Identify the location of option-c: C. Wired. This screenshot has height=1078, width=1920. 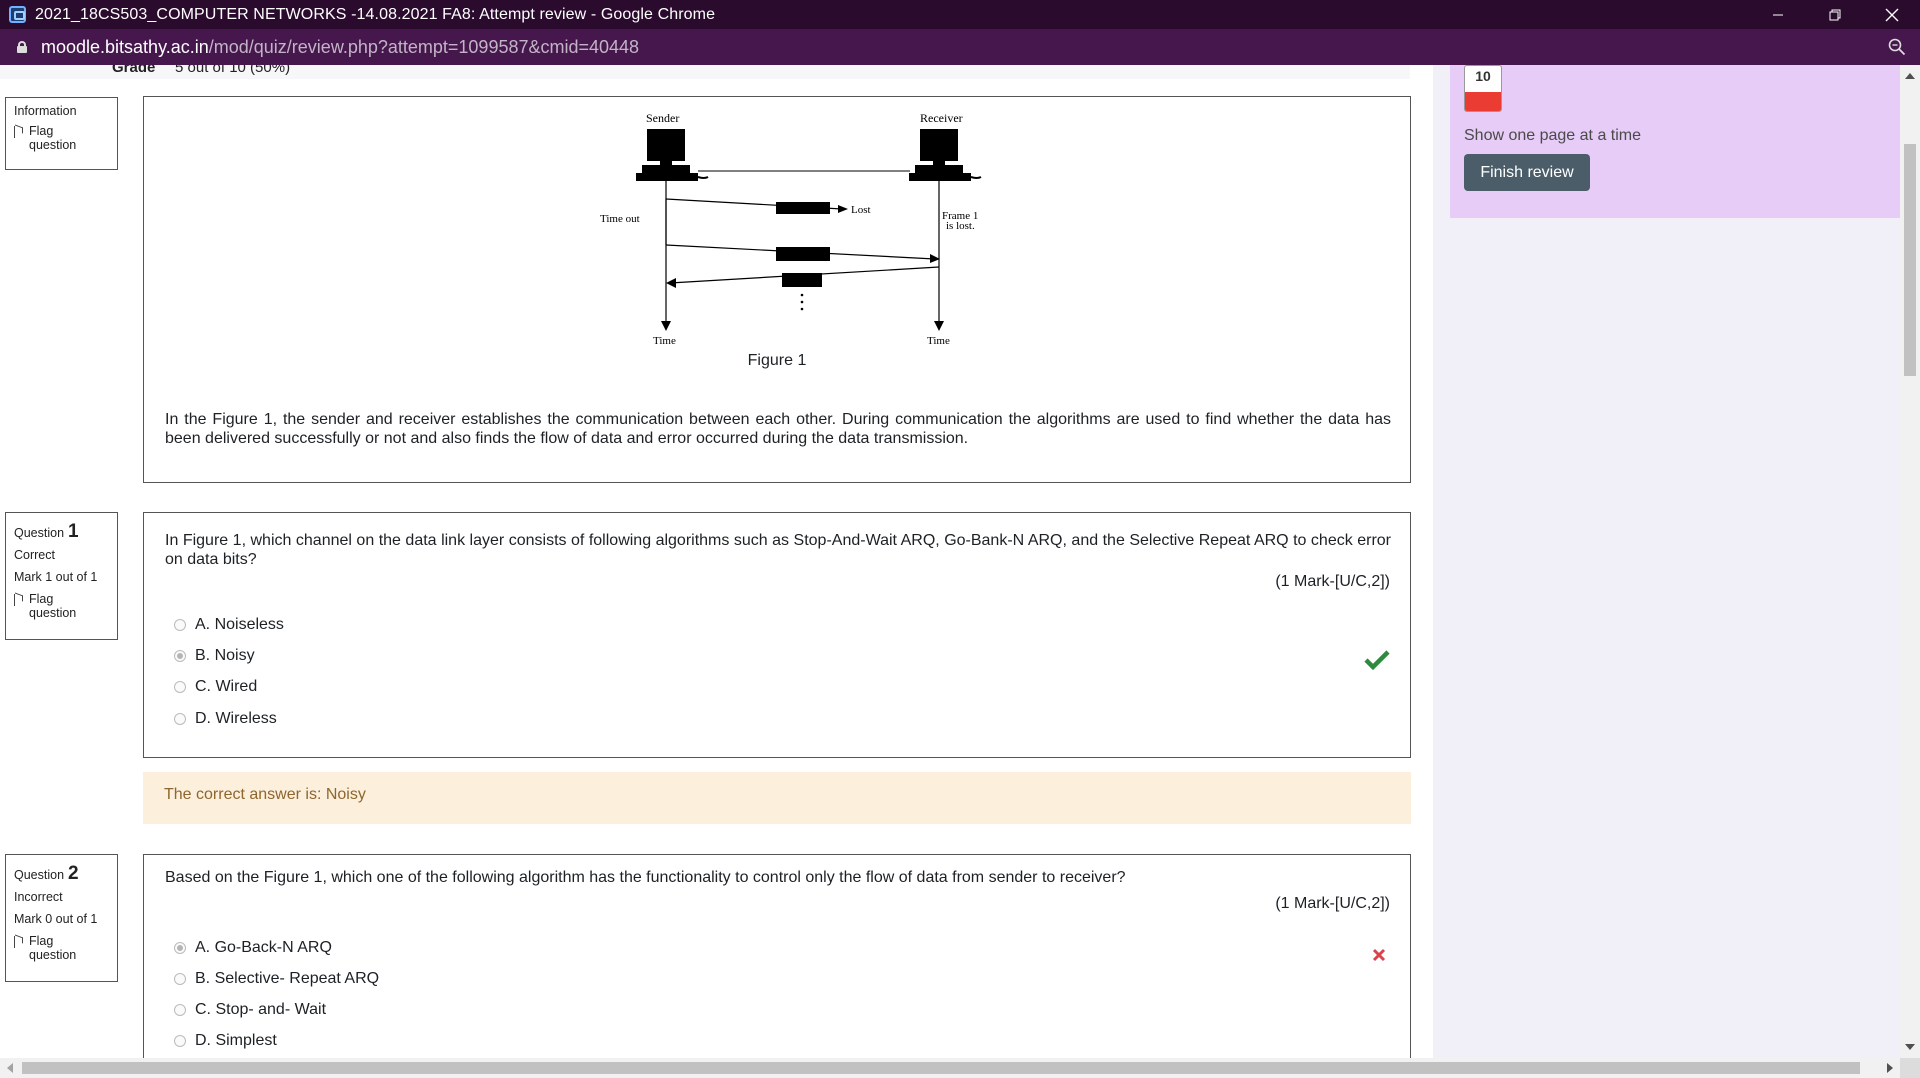
(215, 687).